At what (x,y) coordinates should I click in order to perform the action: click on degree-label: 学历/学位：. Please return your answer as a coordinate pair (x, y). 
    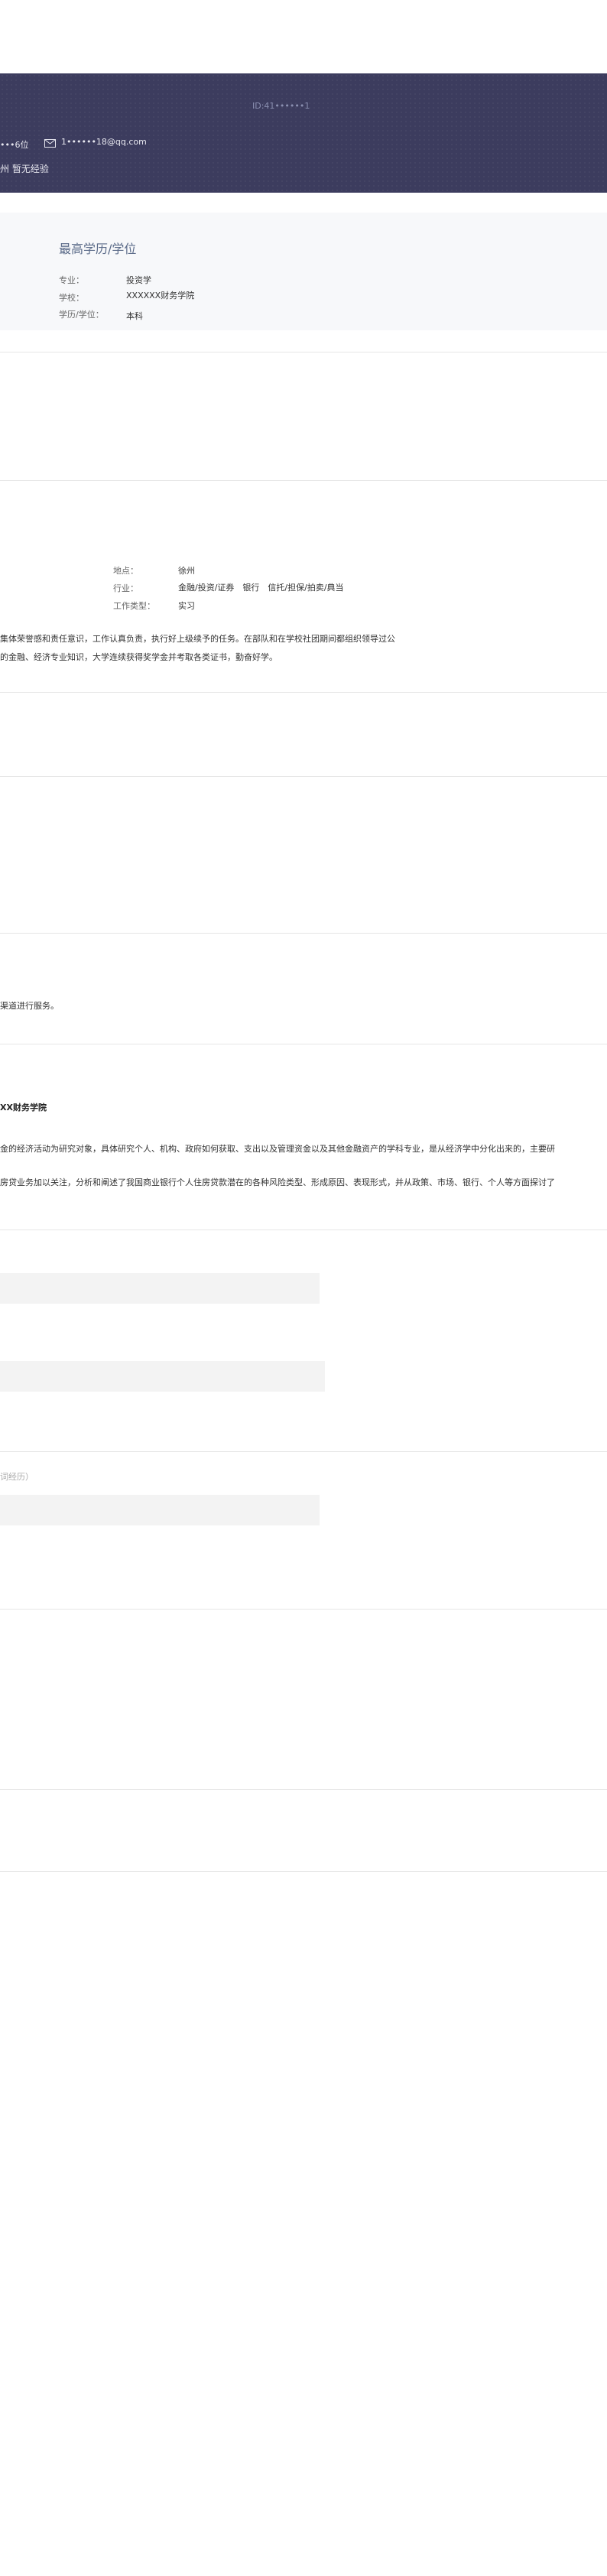
    Looking at the image, I should click on (81, 315).